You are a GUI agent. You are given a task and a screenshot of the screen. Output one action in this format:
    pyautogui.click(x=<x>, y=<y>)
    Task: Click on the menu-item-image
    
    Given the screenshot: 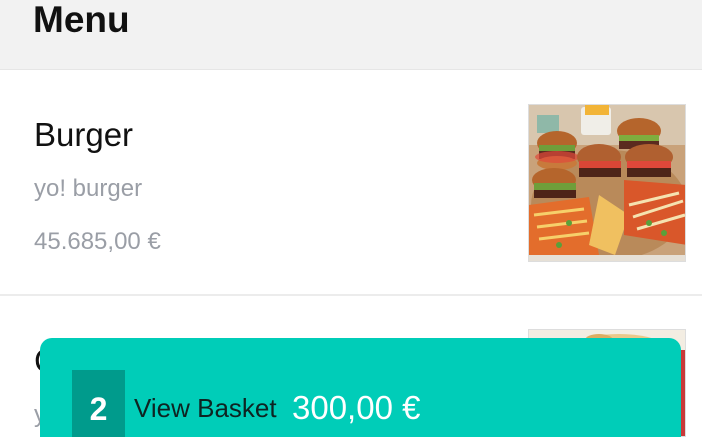 What is the action you would take?
    pyautogui.click(x=607, y=183)
    